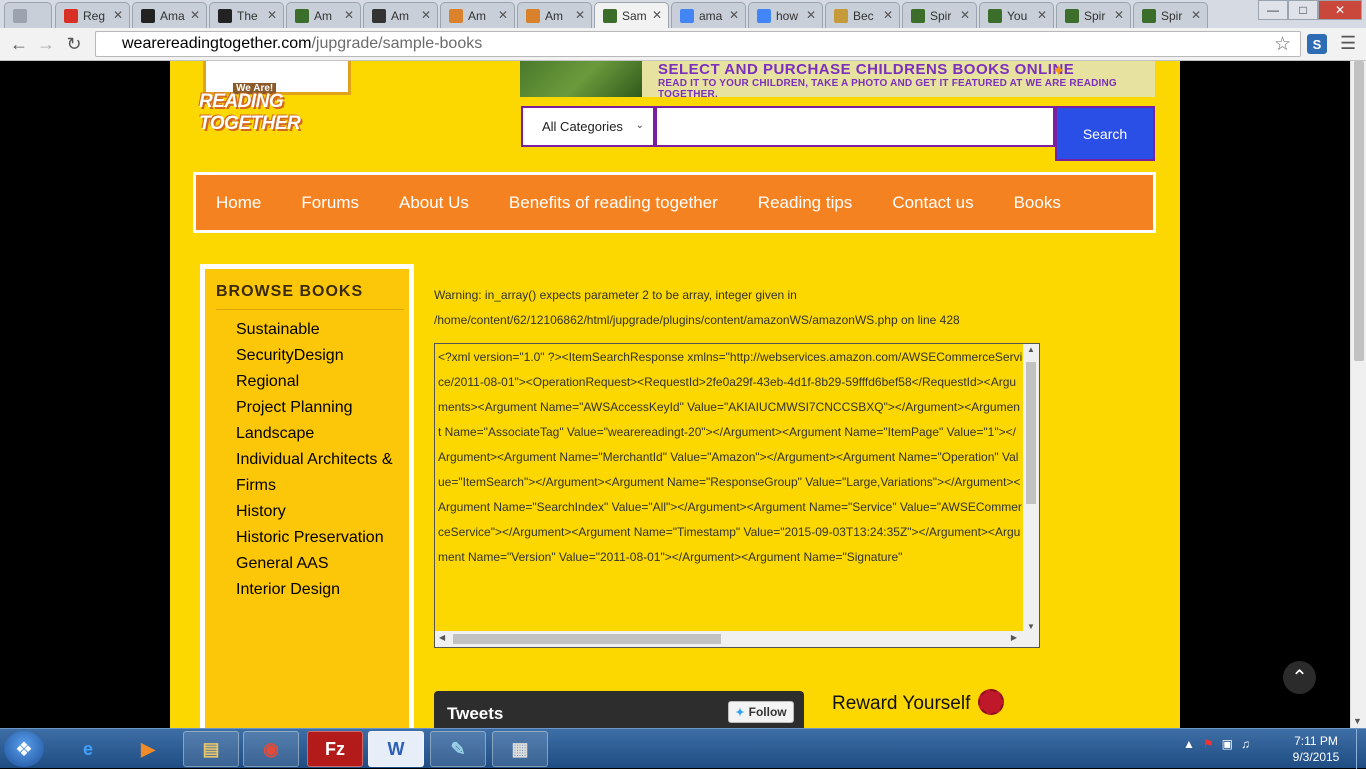  Describe the element at coordinates (737, 639) in the screenshot. I see `xml-horizontal-scrollbar: ◀ ▶` at that location.